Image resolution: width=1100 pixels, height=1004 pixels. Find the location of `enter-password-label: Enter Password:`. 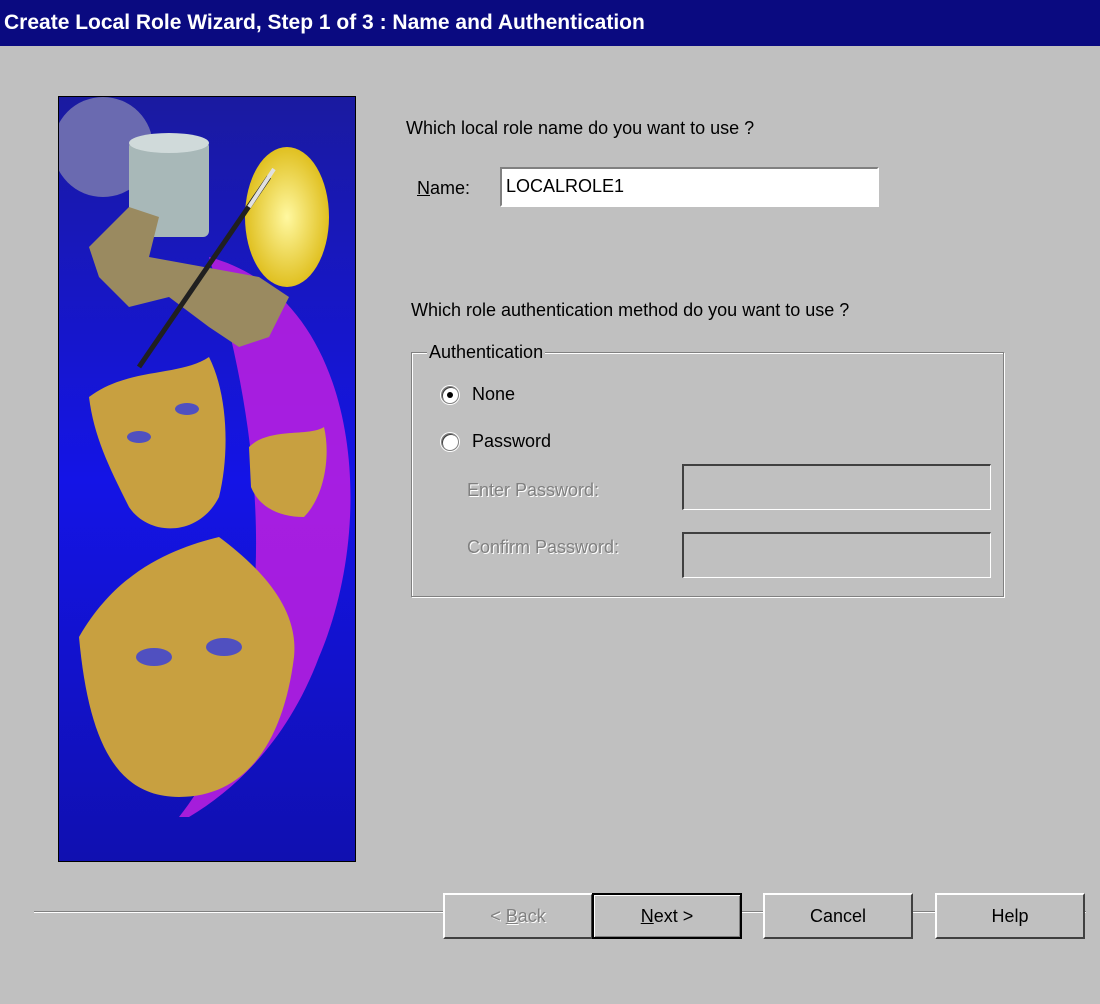

enter-password-label: Enter Password: is located at coordinates (533, 490).